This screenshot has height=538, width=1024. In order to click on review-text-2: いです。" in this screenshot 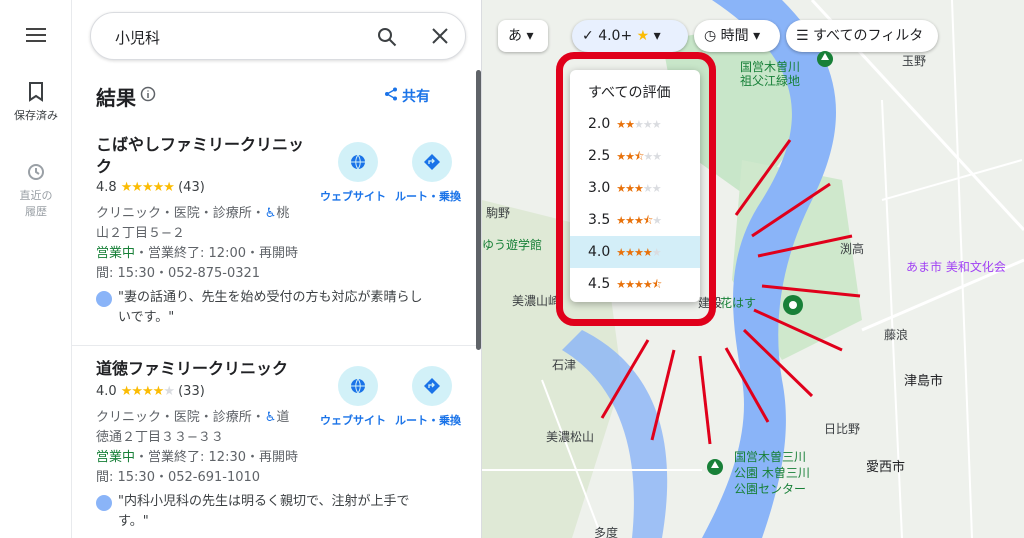, I will do `click(146, 317)`.